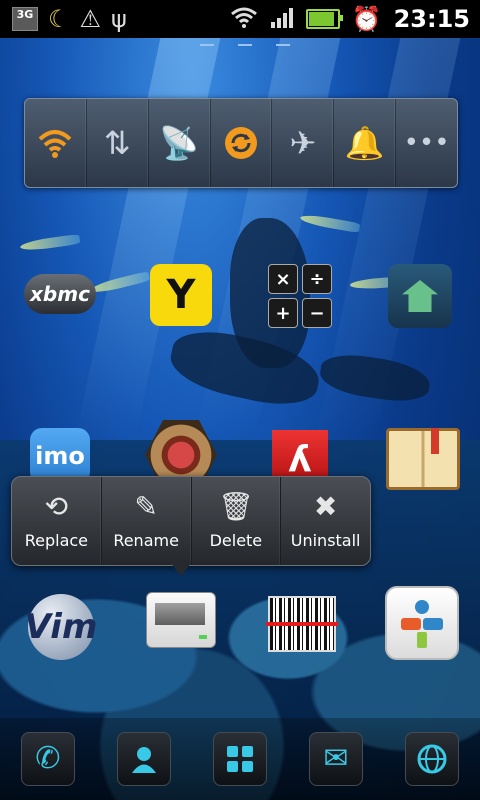  I want to click on app-drawer-button, so click(240, 759).